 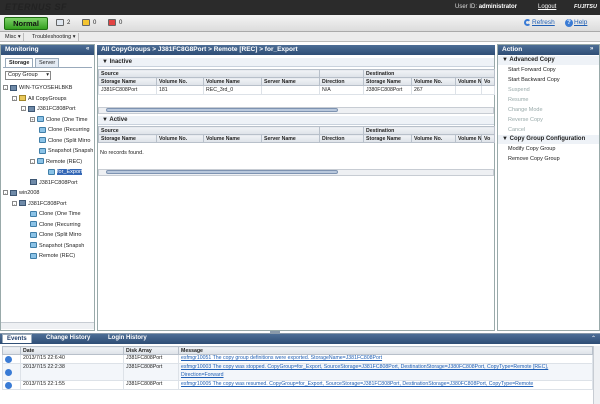 I want to click on inactive-section: ▼ Inactive, so click(x=296, y=62).